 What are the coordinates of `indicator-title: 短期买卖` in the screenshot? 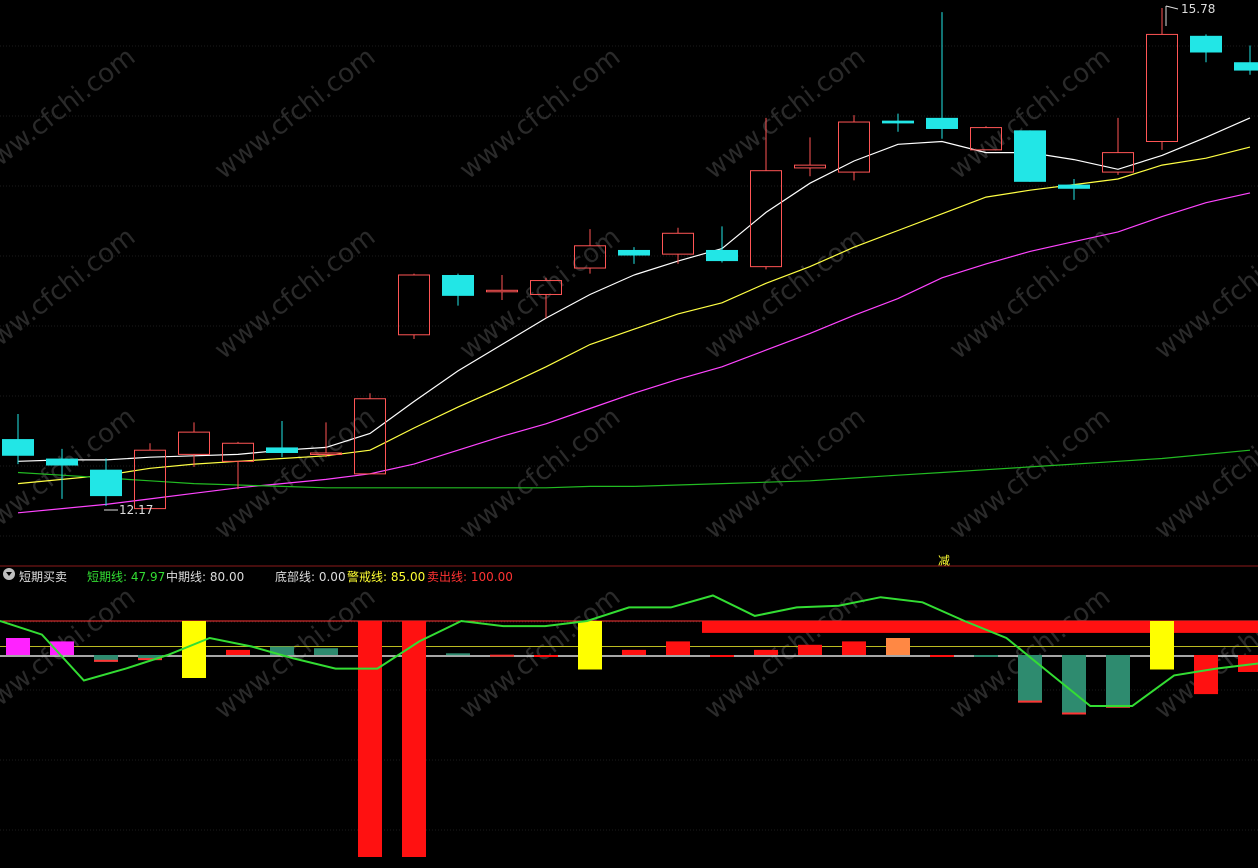 It's located at (43, 577).